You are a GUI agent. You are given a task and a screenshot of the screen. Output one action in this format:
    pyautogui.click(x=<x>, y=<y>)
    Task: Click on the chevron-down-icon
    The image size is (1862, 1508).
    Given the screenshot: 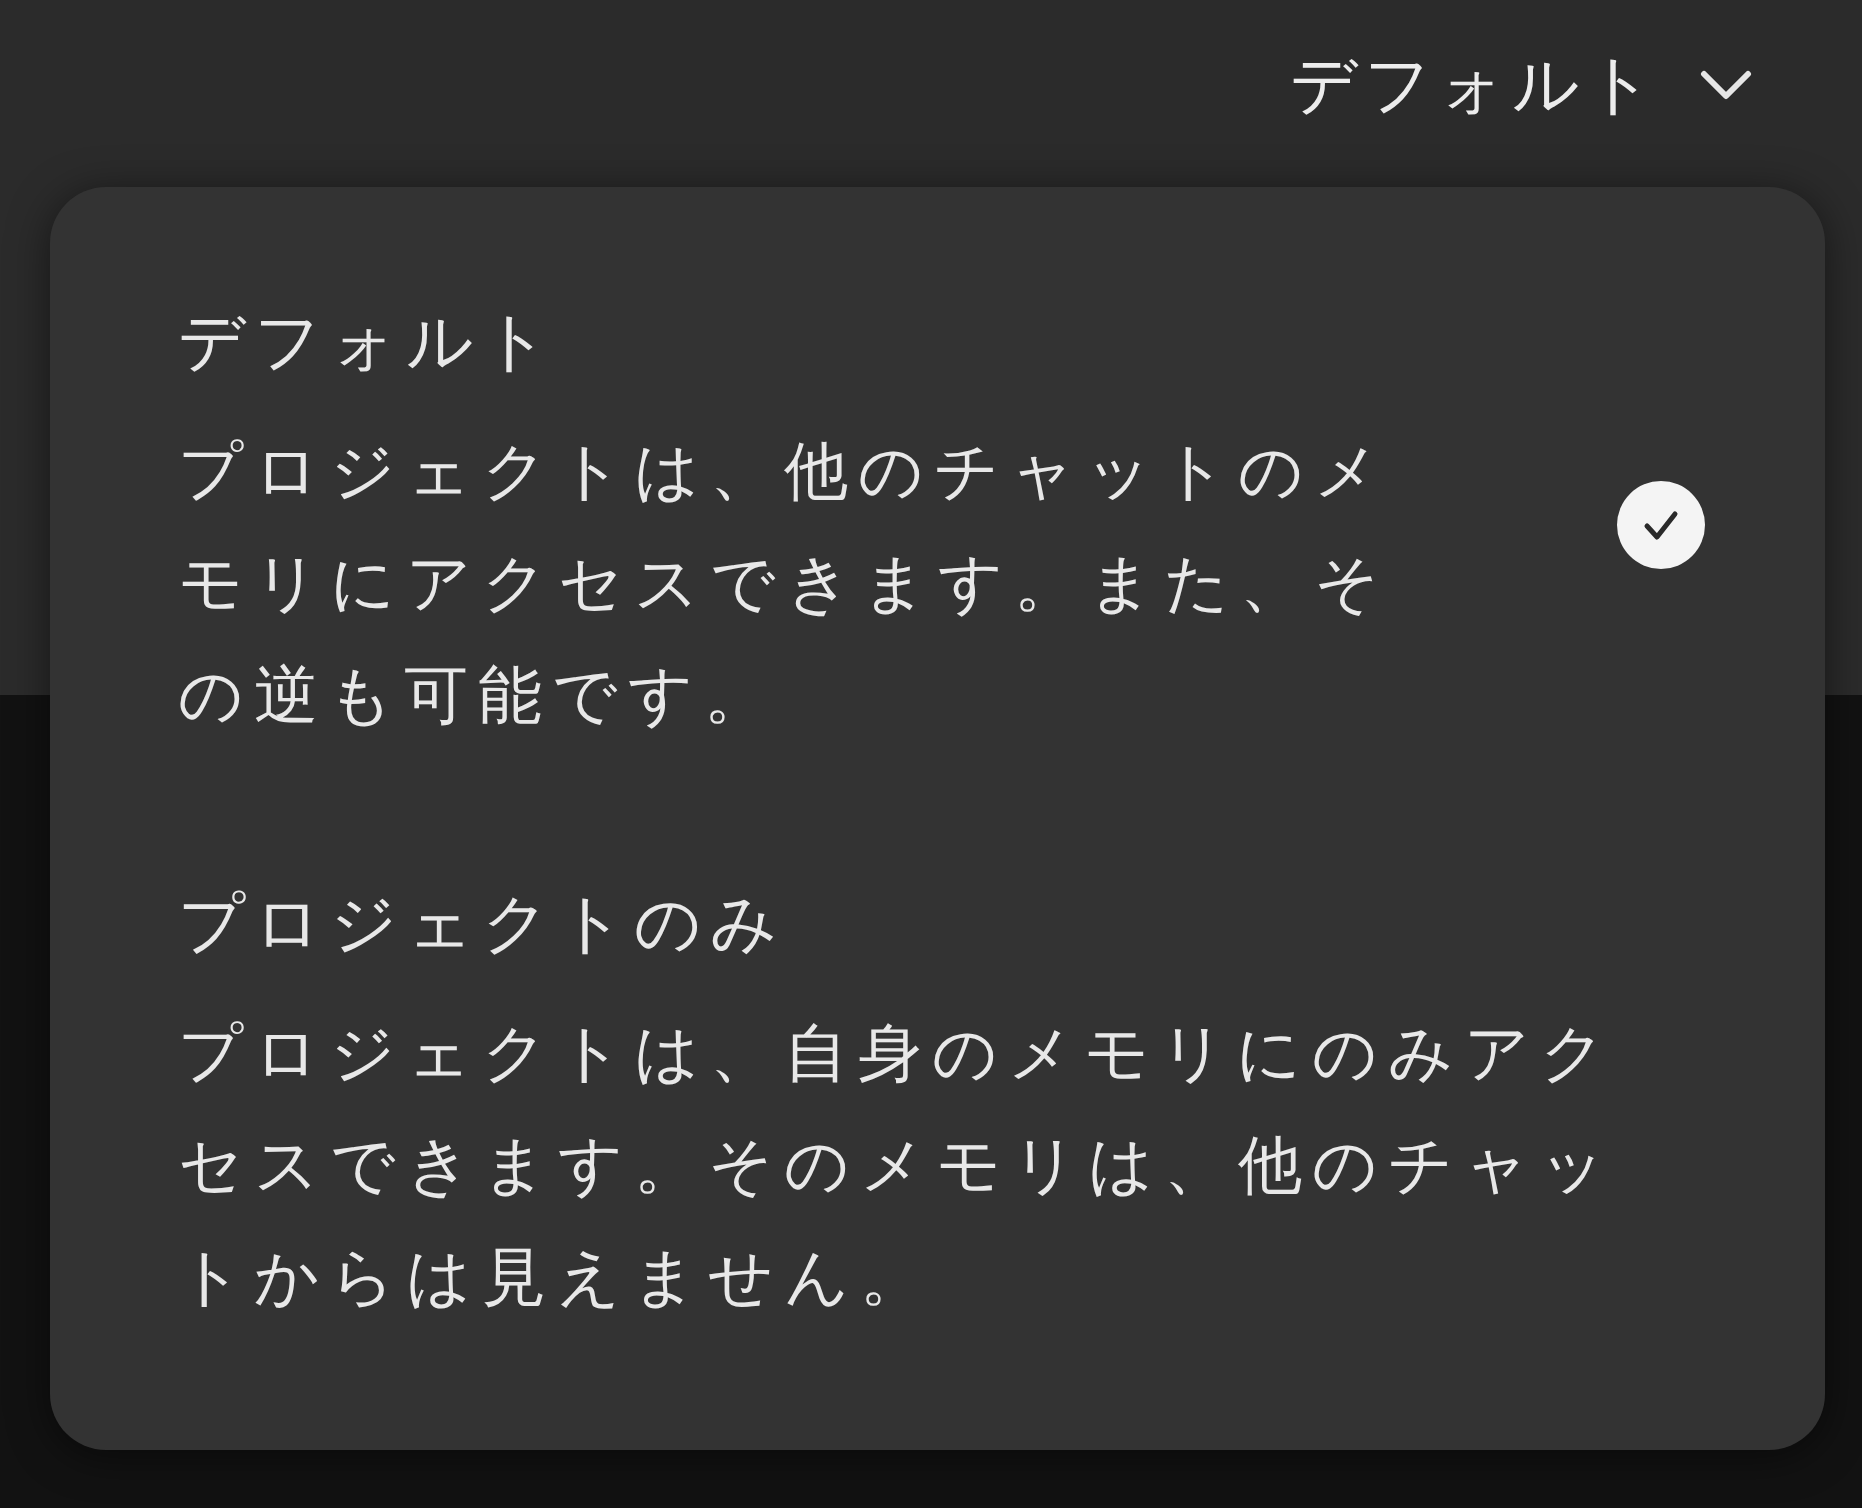 What is the action you would take?
    pyautogui.click(x=1726, y=85)
    